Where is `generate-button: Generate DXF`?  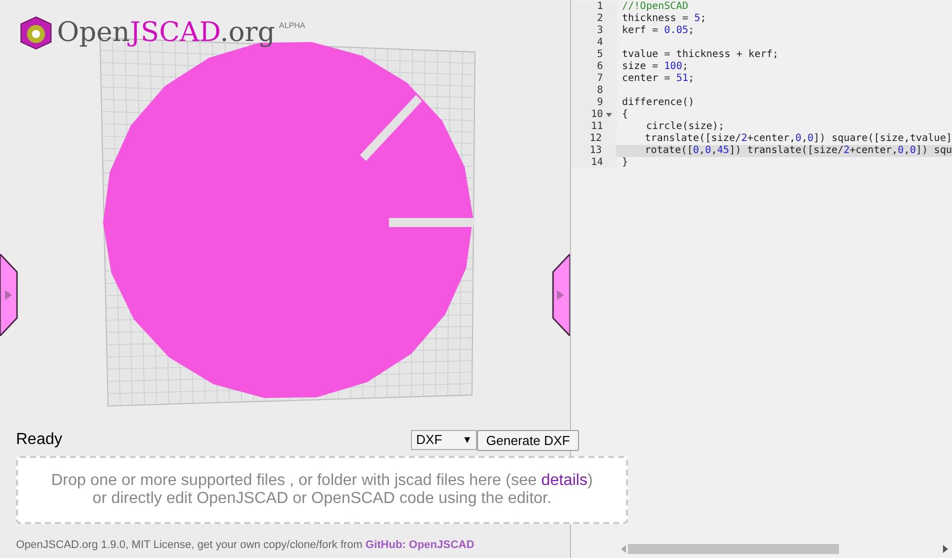
generate-button: Generate DXF is located at coordinates (528, 440).